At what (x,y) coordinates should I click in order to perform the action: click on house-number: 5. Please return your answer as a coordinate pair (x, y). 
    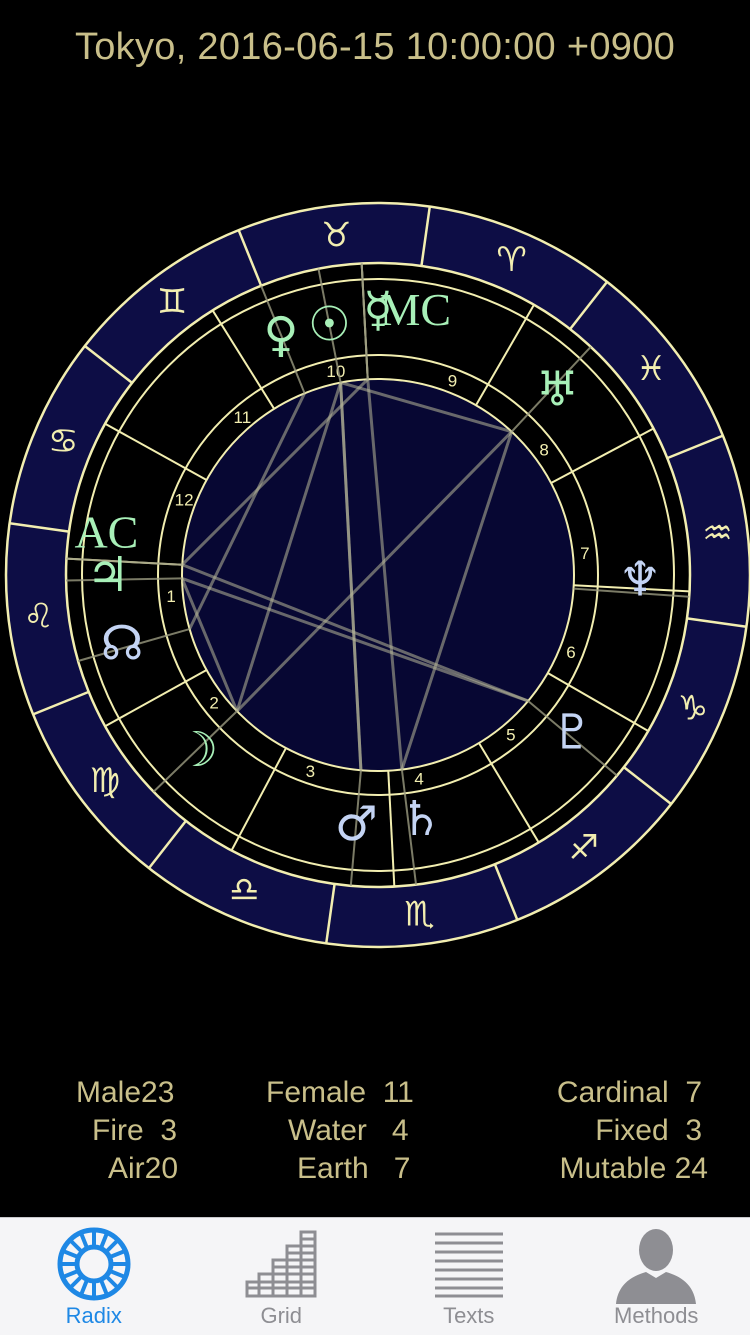
    Looking at the image, I should click on (510, 735).